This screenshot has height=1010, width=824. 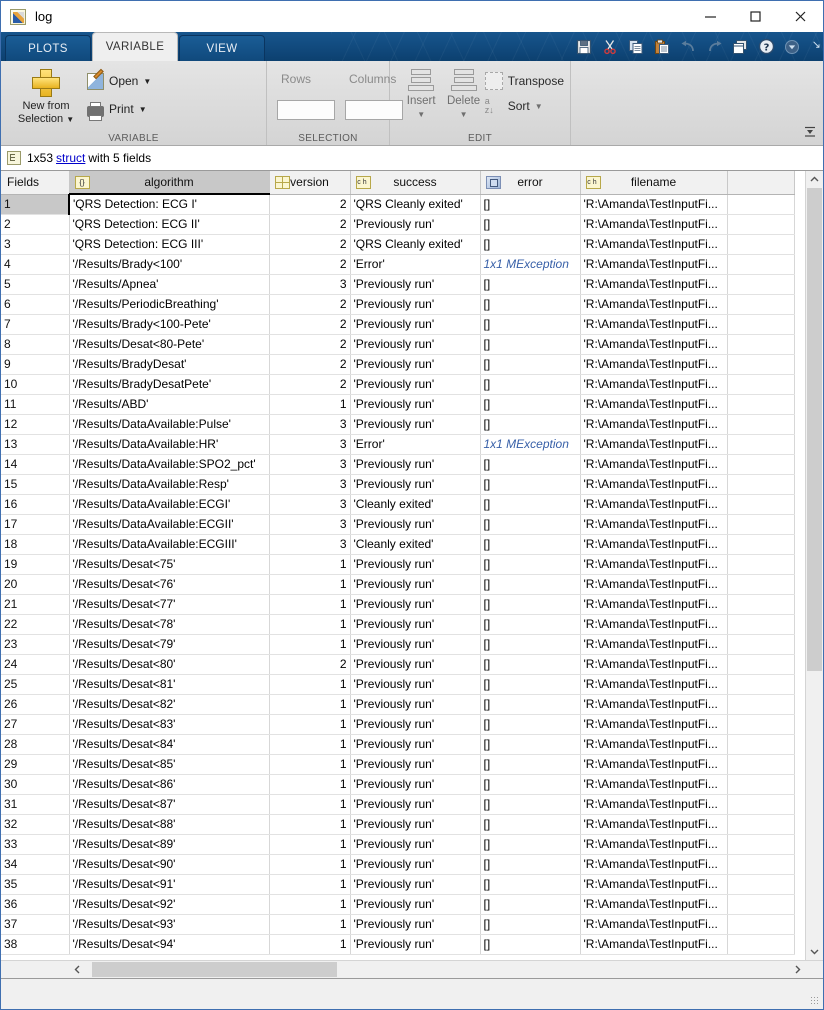 What do you see at coordinates (169, 284) in the screenshot?
I see `cell-algorithm: '/Results/Apnea'` at bounding box center [169, 284].